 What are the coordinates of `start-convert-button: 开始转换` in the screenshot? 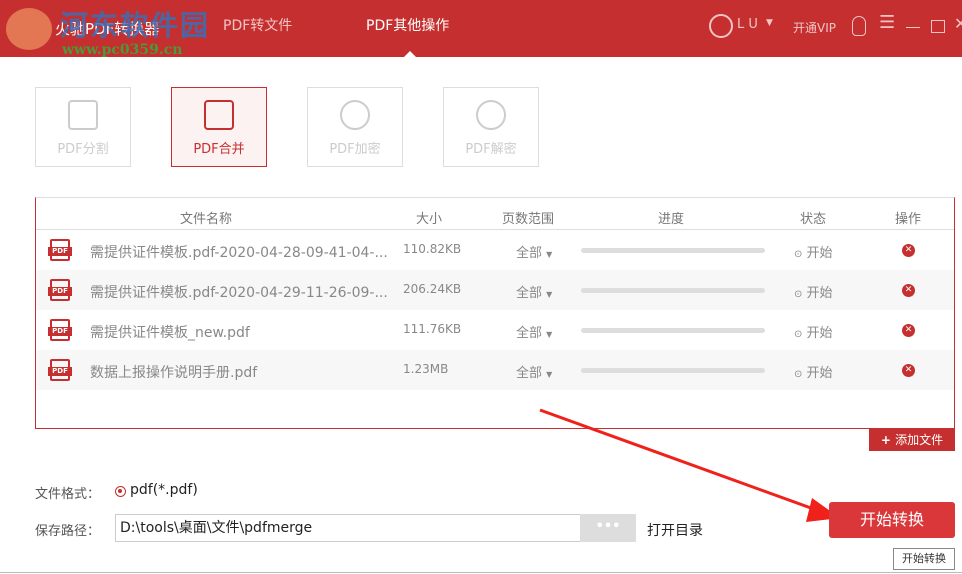 It's located at (892, 520).